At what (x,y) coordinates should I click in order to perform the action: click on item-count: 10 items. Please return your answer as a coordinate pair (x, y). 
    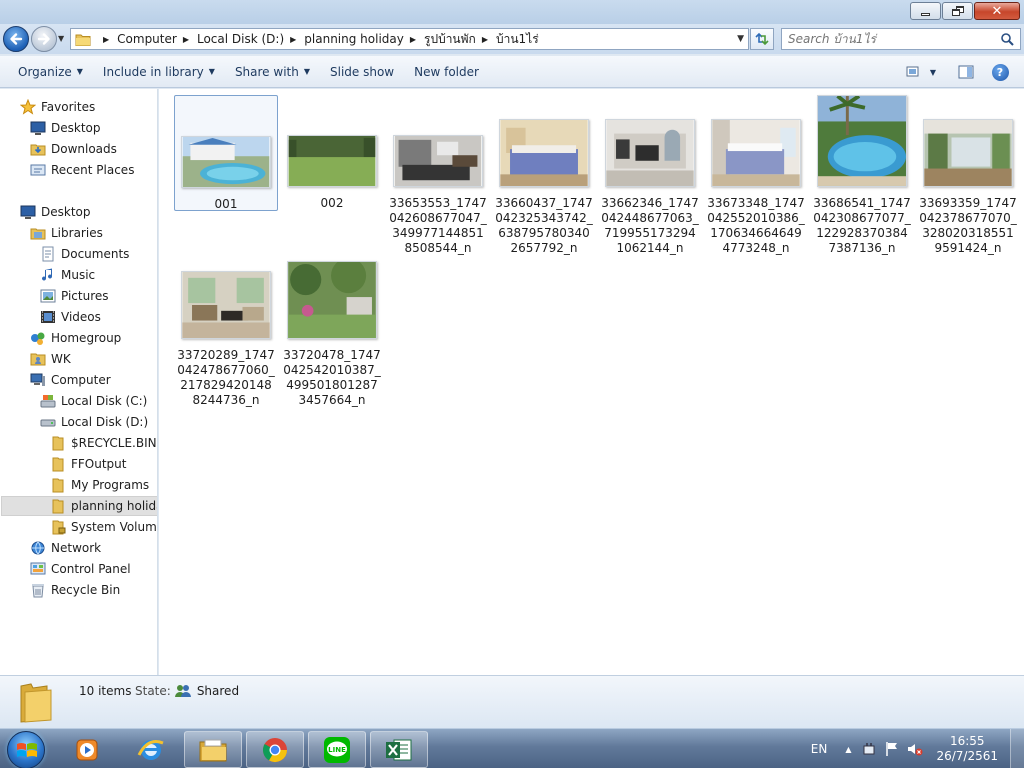
    Looking at the image, I should click on (105, 691).